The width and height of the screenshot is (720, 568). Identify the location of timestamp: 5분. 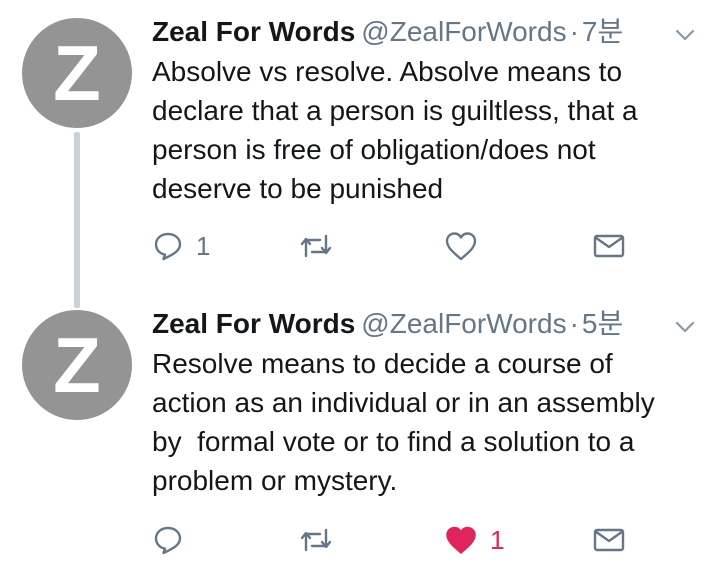
(602, 323).